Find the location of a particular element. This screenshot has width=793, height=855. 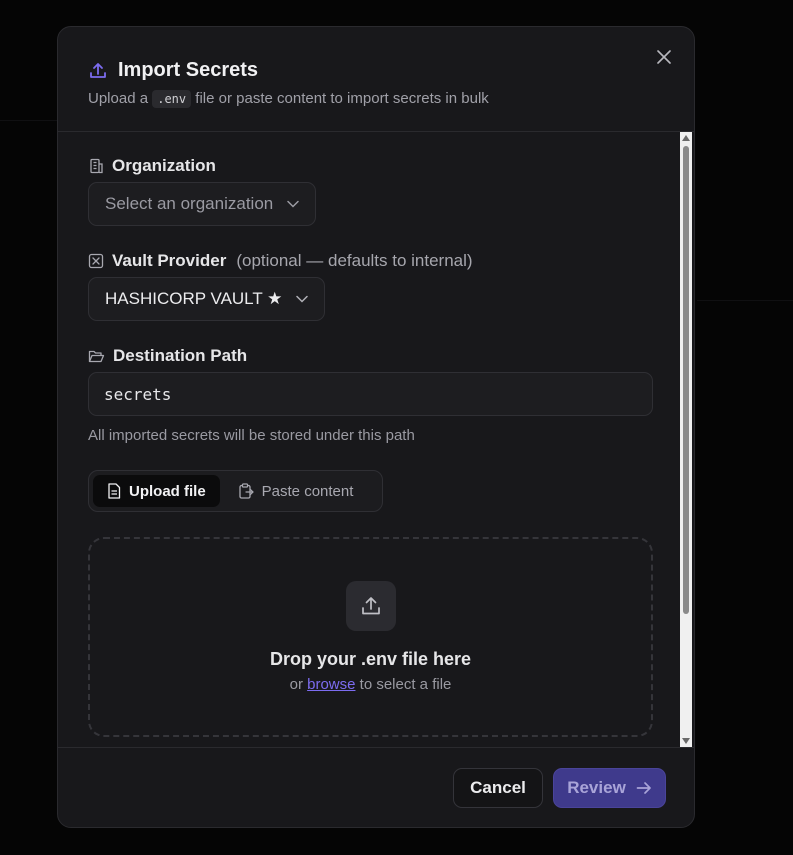

organization-select: Select an organization is located at coordinates (202, 204).